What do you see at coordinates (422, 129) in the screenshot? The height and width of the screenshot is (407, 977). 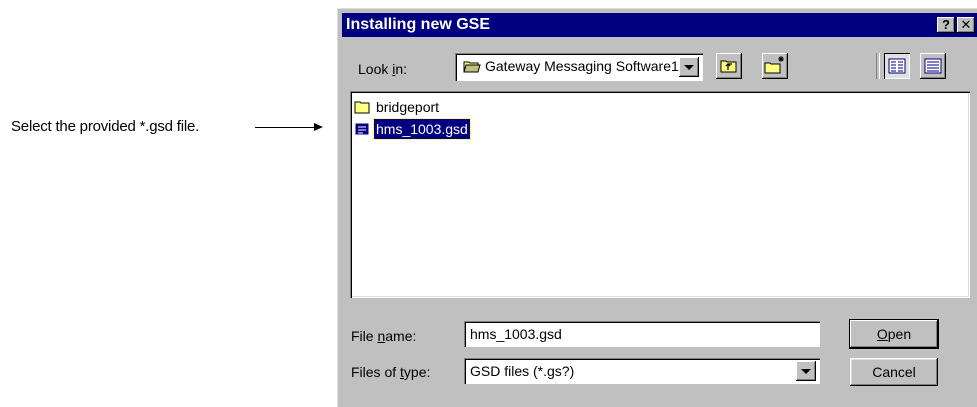 I see `list-item-label: hms_1003.gsd` at bounding box center [422, 129].